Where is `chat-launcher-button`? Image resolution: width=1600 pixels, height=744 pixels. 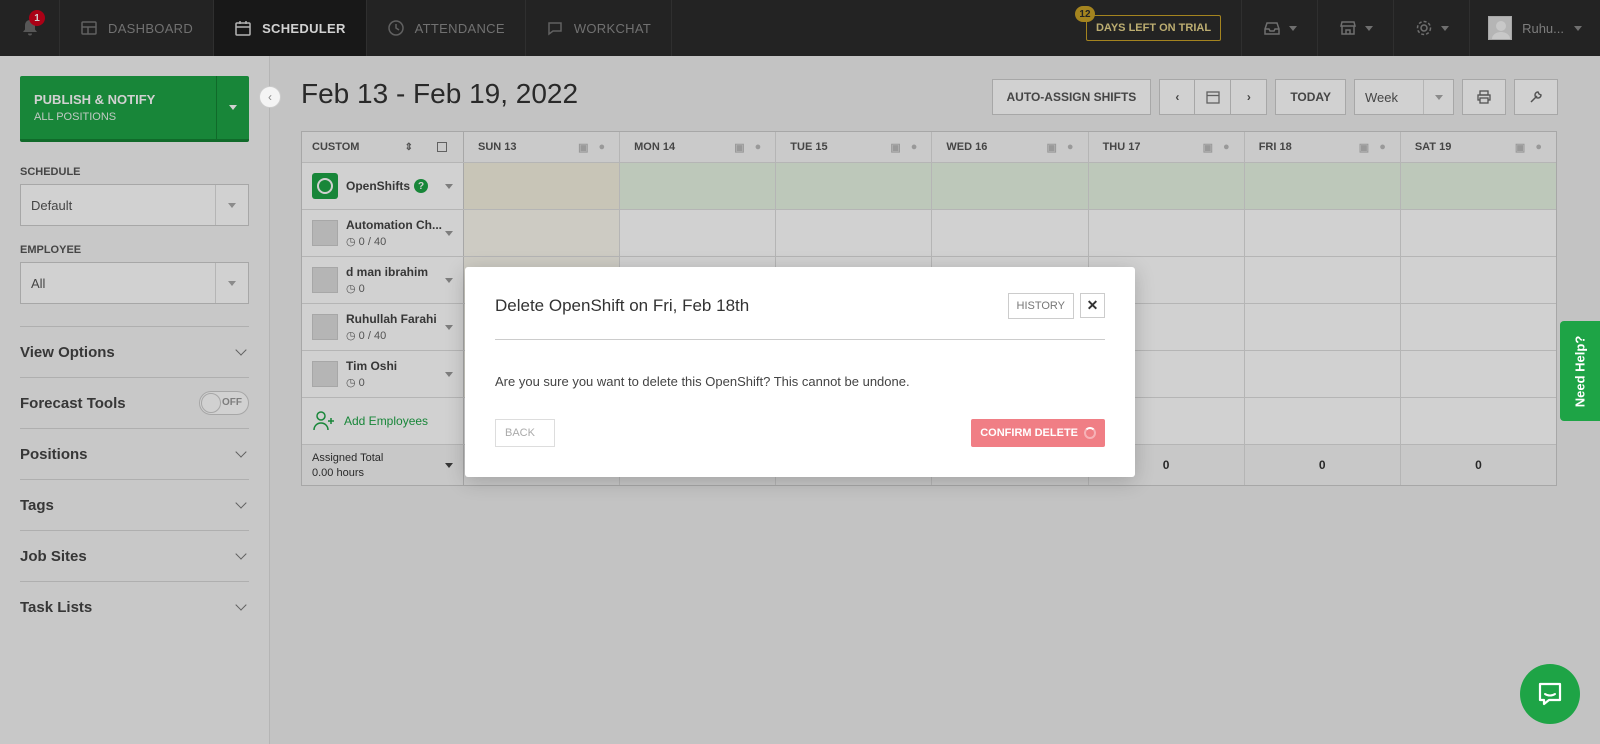
chat-launcher-button is located at coordinates (1550, 694).